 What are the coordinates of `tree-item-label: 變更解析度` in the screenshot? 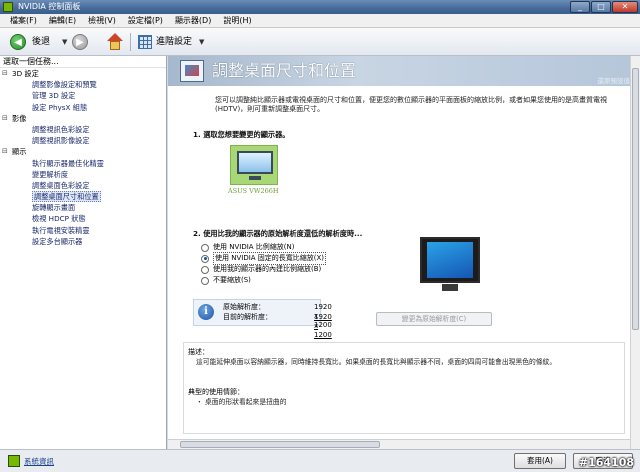 It's located at (50, 174).